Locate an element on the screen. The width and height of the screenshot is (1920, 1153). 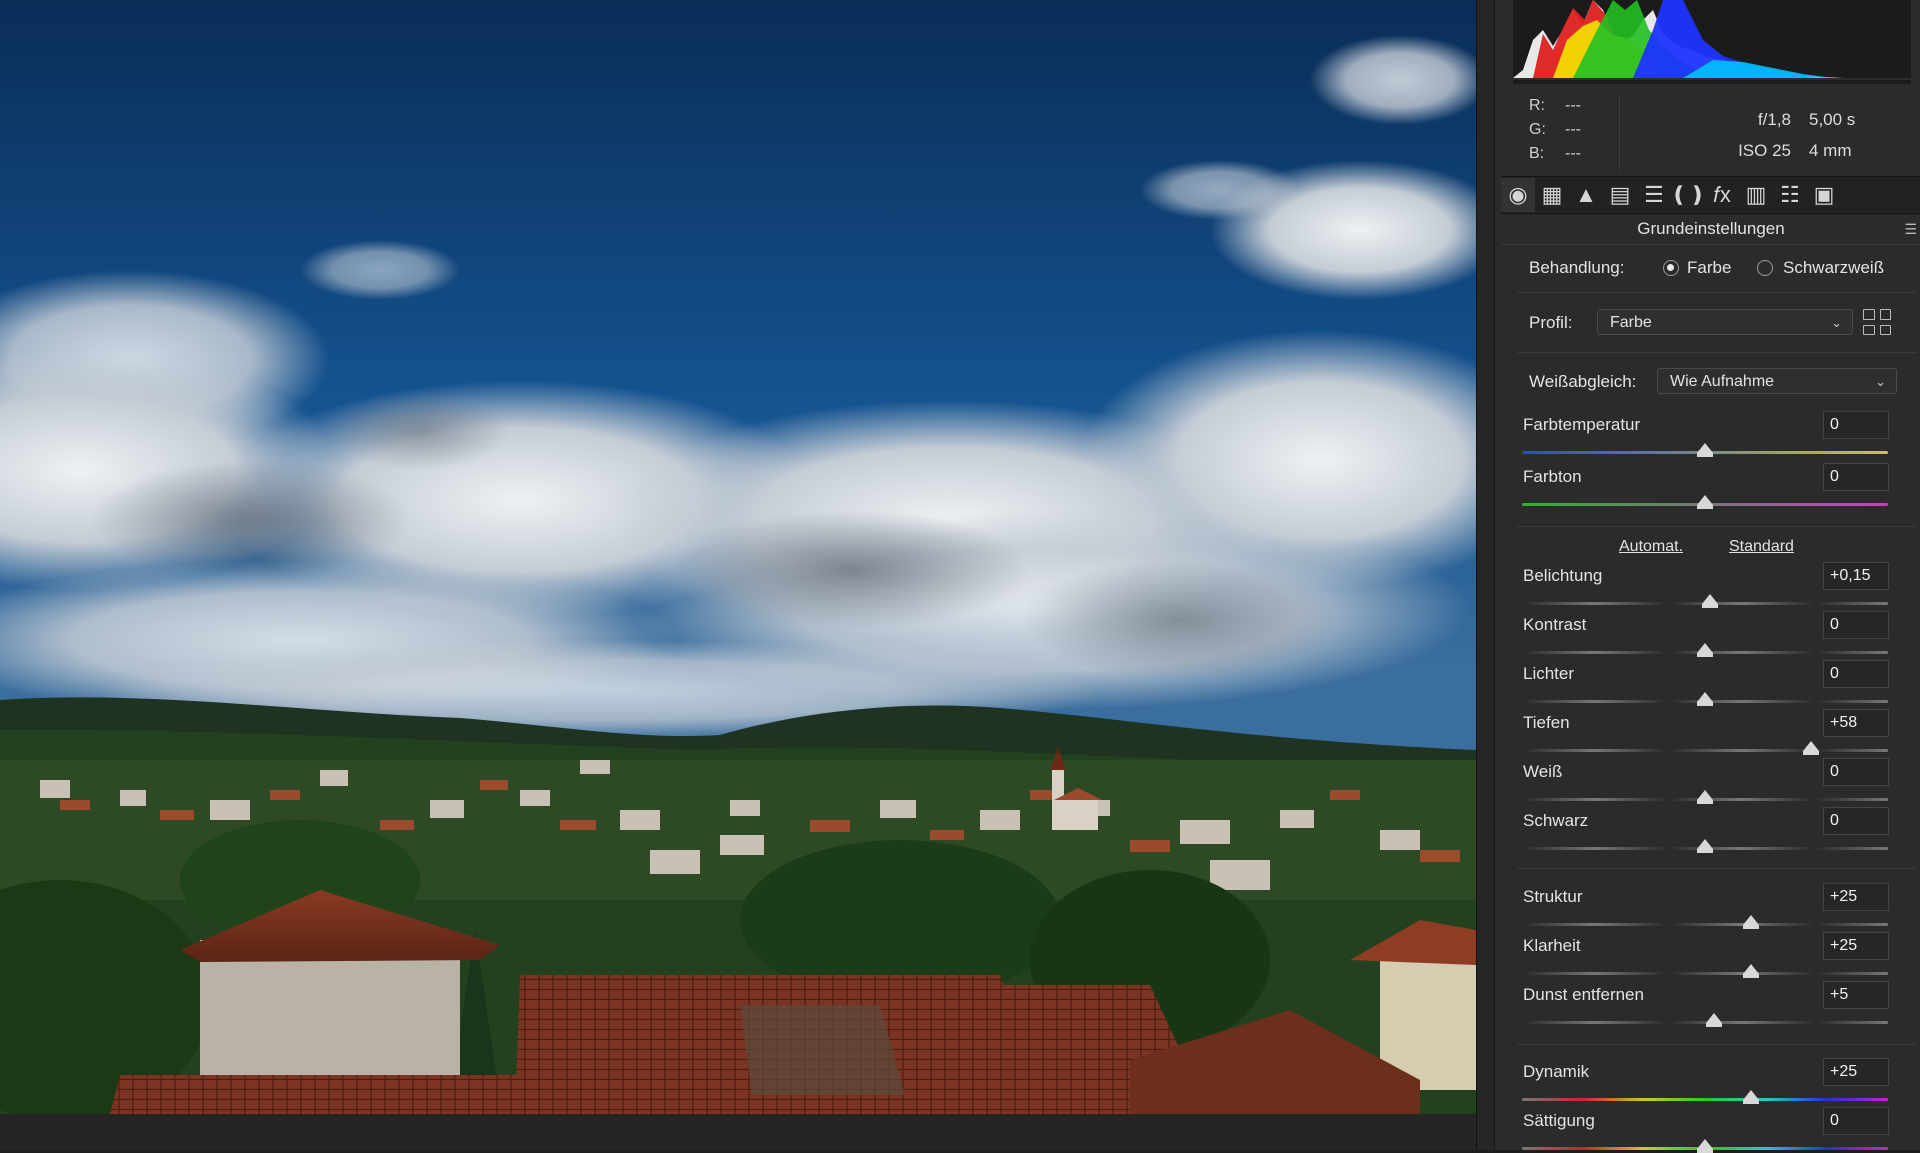
auto-button: Automat. is located at coordinates (1651, 547).